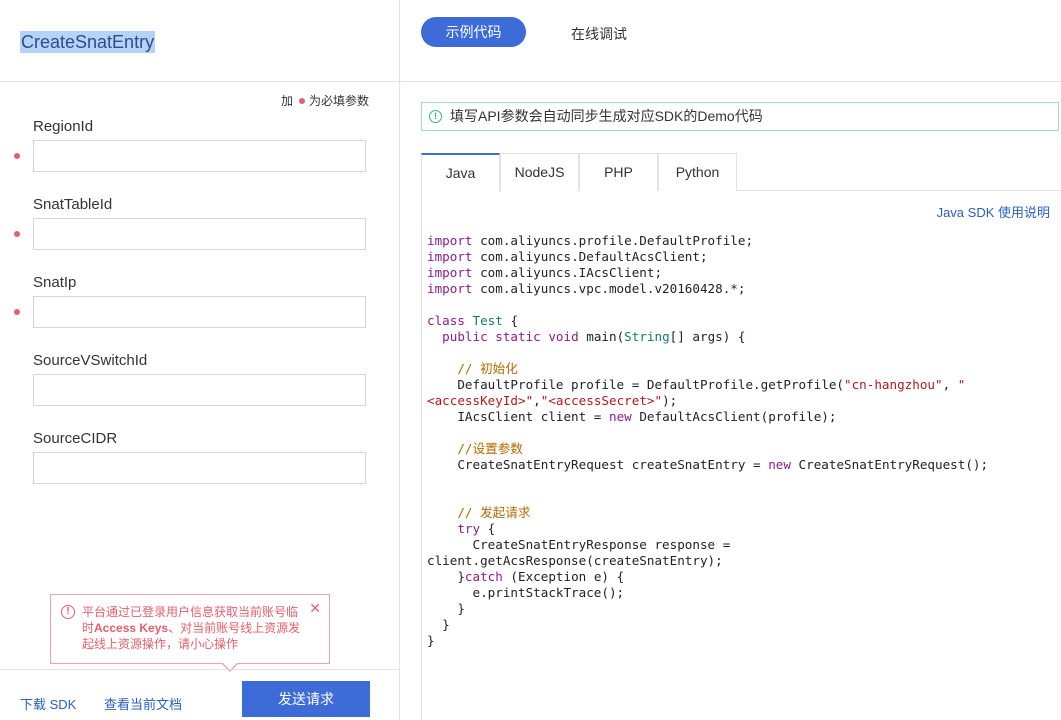 This screenshot has width=1061, height=720. Describe the element at coordinates (741, 172) in the screenshot. I see `language-tabs: Java NodeJS PHP Python` at that location.